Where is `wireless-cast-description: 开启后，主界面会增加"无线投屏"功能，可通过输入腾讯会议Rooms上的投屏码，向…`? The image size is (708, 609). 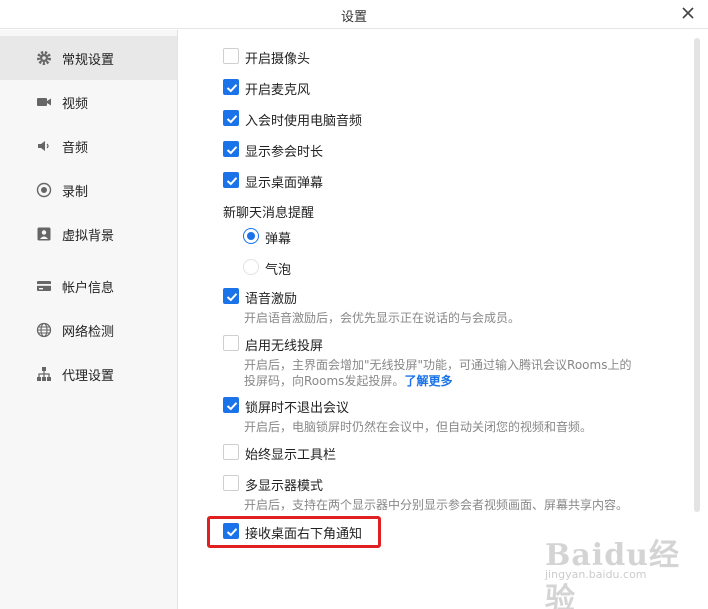
wireless-cast-description: 开启后，主界面会增加"无线投屏"功能，可通过输入腾讯会议Rooms上的投屏码，向… is located at coordinates (439, 373).